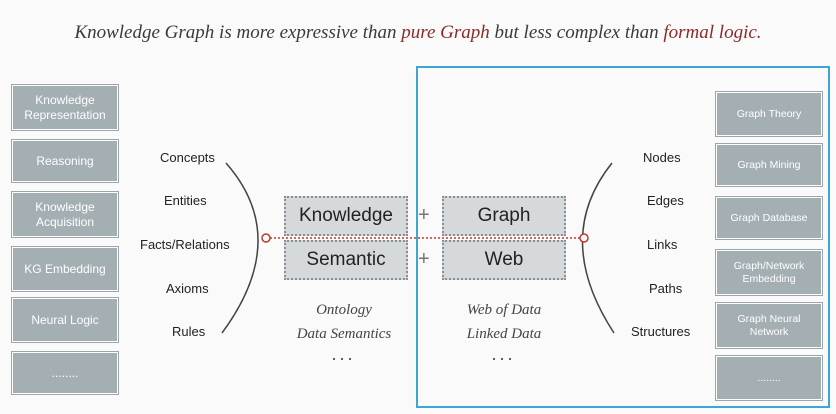 This screenshot has width=836, height=414. Describe the element at coordinates (504, 216) in the screenshot. I see `box-graph: Graph` at that location.